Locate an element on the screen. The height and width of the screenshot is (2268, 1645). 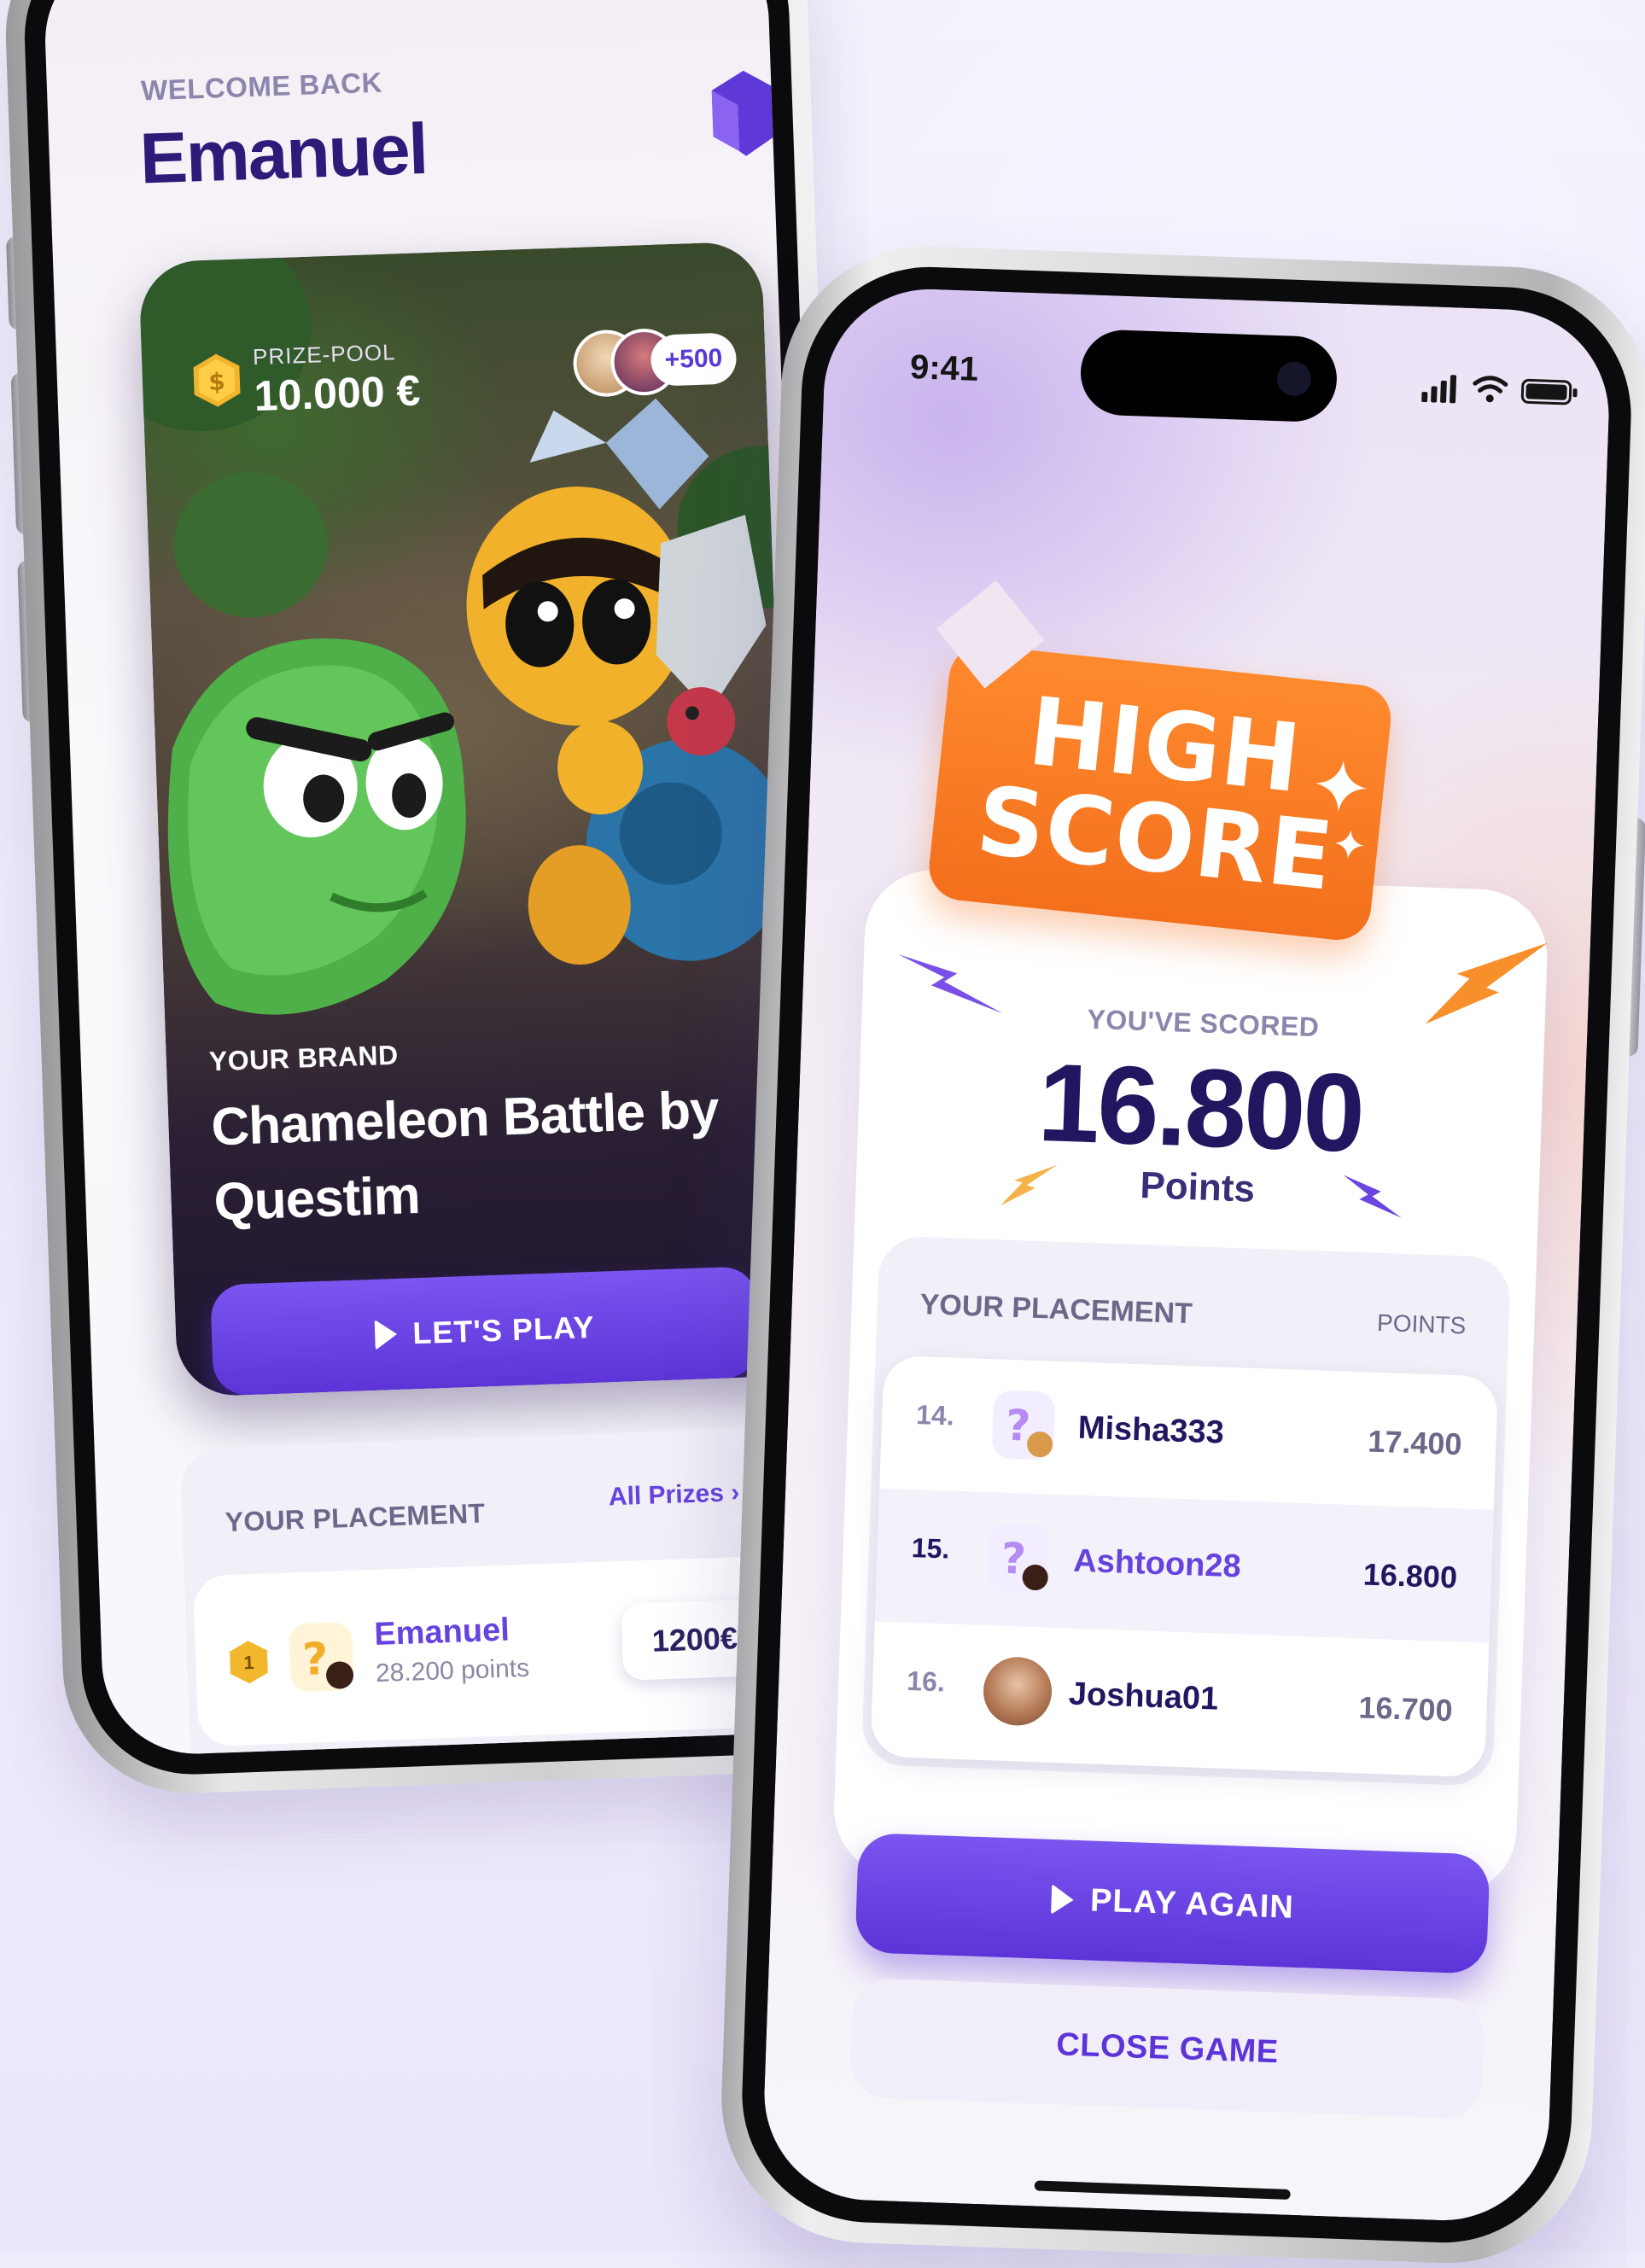
high-score-badge: HIGH SCORE is located at coordinates (1160, 761).